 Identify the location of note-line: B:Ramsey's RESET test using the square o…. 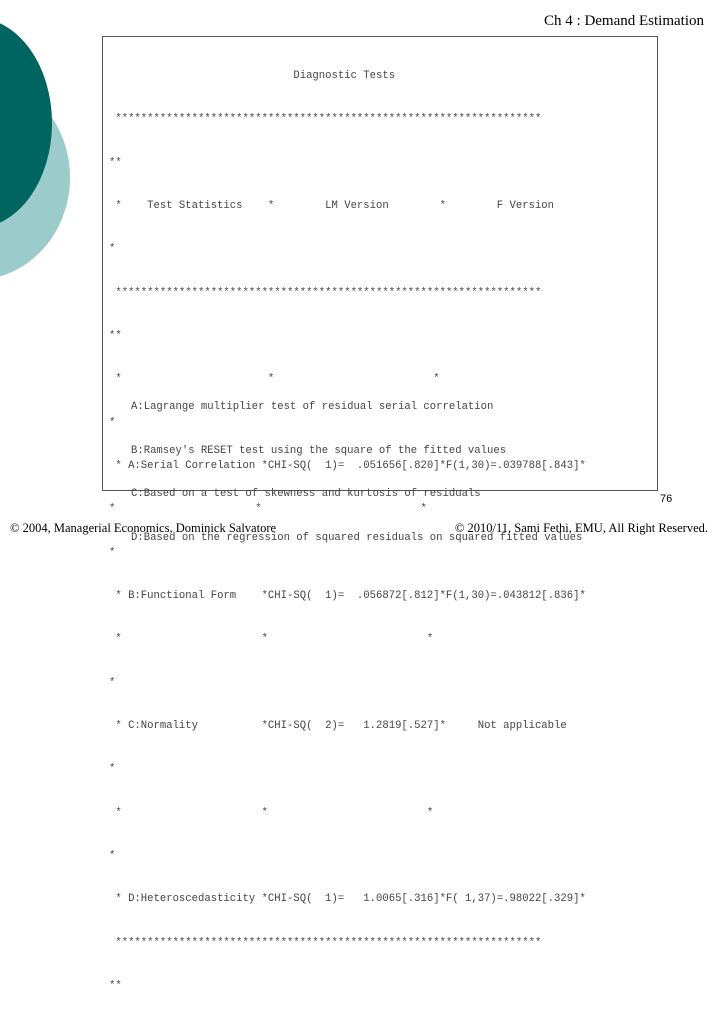
(319, 450).